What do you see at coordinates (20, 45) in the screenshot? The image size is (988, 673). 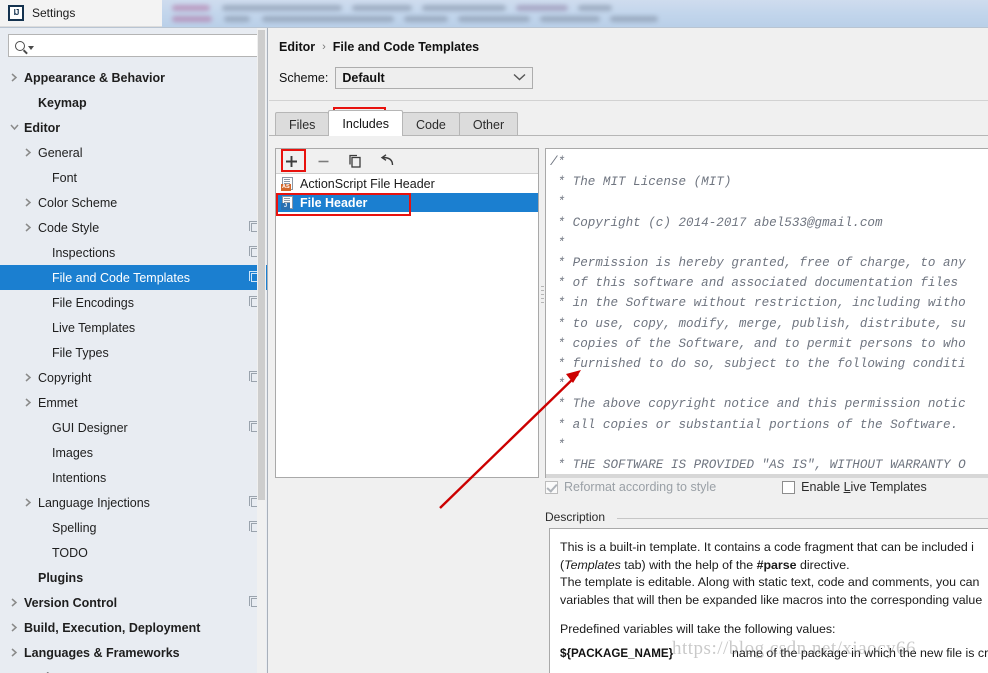 I see `search-icon` at bounding box center [20, 45].